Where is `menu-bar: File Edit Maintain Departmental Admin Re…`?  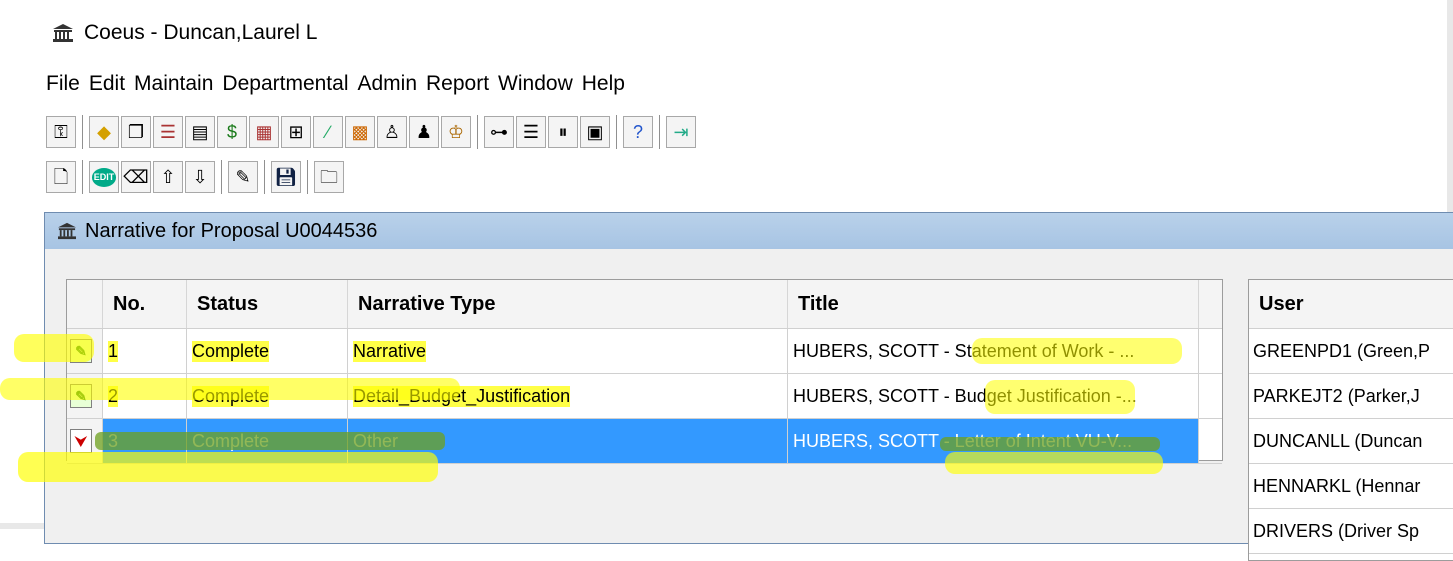 menu-bar: File Edit Maintain Departmental Admin Re… is located at coordinates (340, 84).